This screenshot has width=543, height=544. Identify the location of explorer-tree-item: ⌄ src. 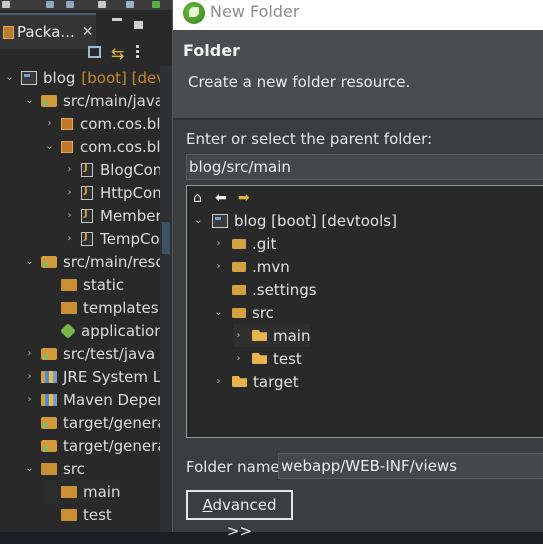
(54, 468).